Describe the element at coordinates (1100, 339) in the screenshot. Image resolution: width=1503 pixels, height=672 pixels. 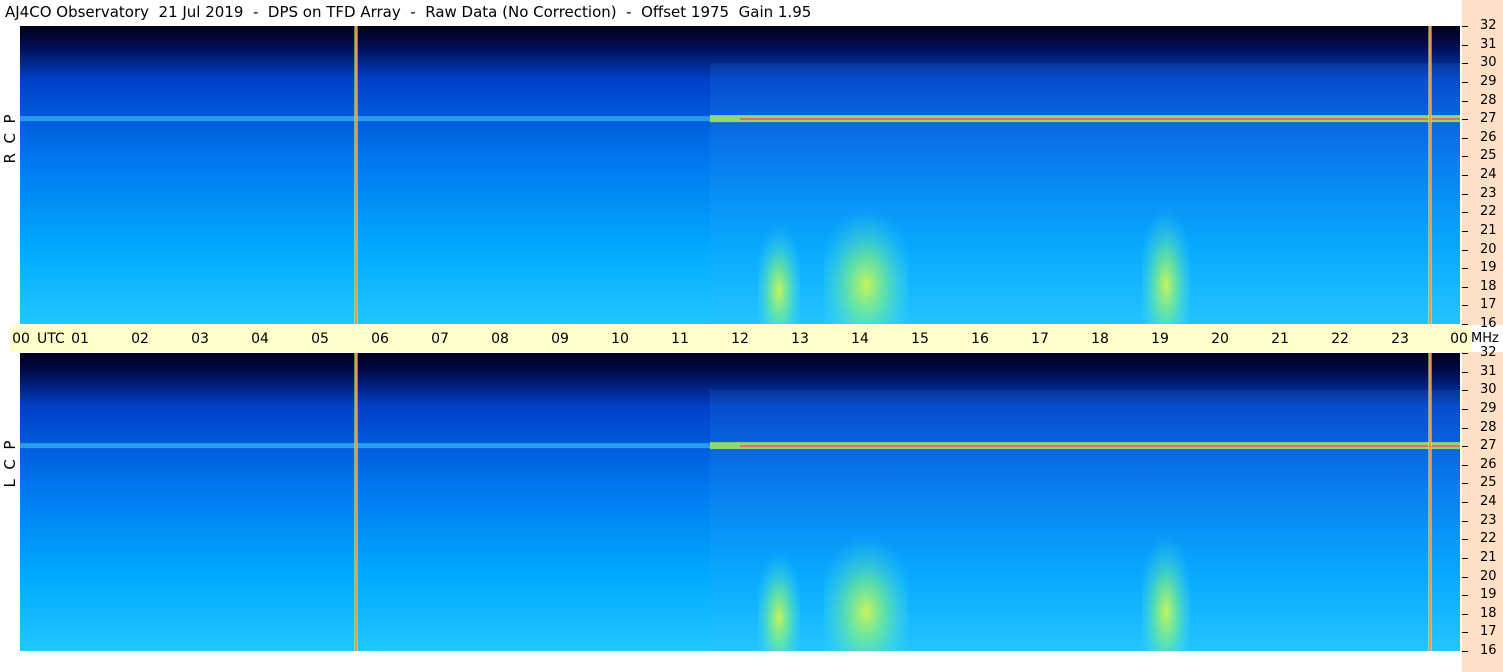
I see `utc-hour-label: 18` at that location.